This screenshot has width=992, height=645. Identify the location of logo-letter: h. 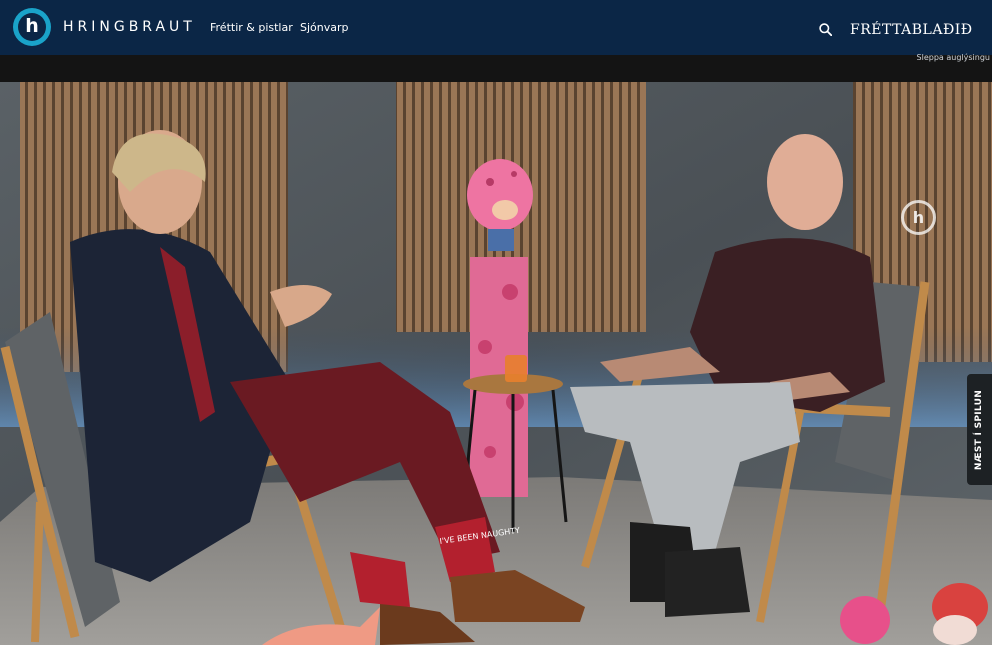
(32, 27).